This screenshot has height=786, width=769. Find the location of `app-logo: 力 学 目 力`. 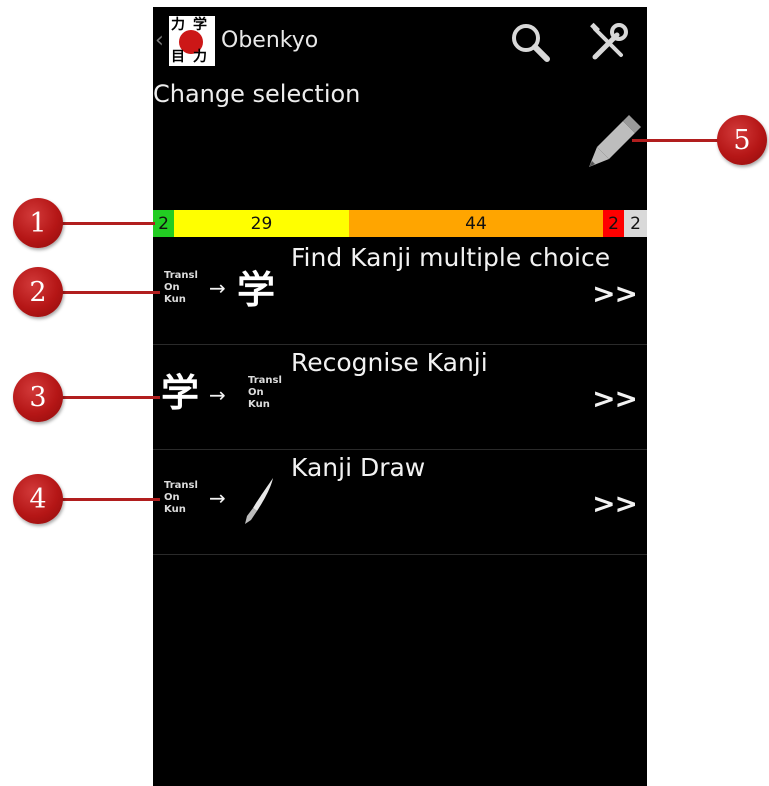

app-logo: 力 学 目 力 is located at coordinates (192, 41).